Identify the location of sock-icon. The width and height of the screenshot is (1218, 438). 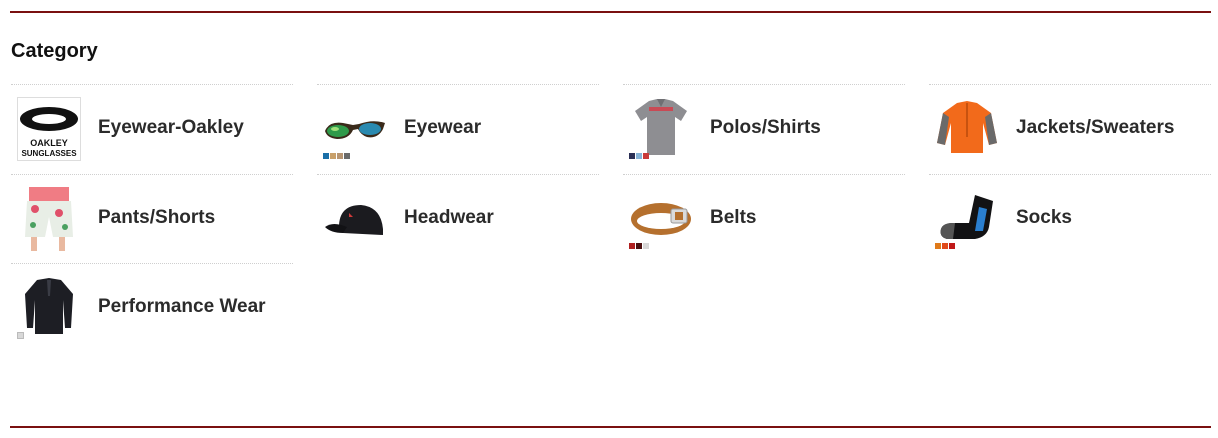
(967, 219).